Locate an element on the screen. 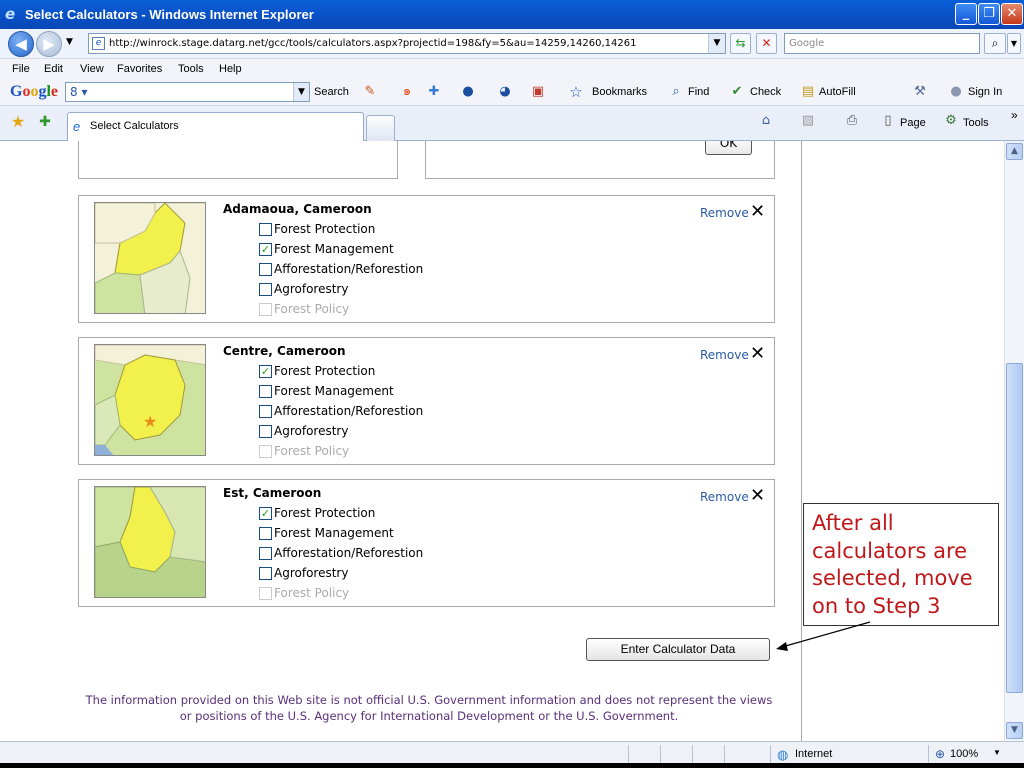  menu-file: File is located at coordinates (21, 69).